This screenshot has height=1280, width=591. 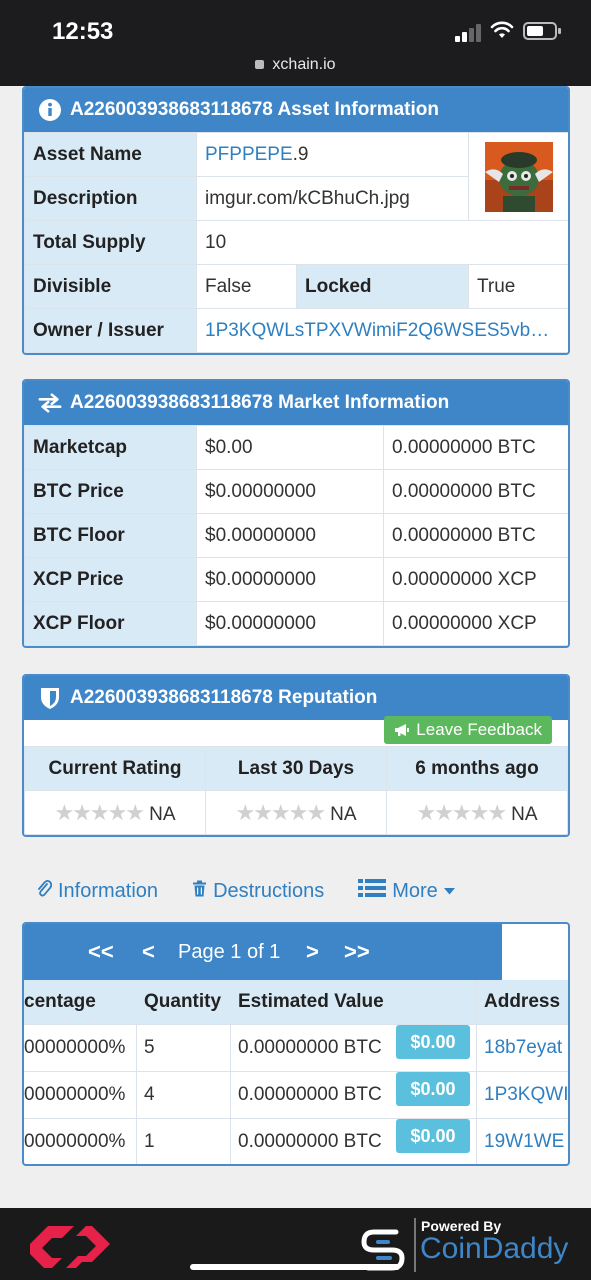 What do you see at coordinates (402, 730) in the screenshot?
I see `megaphone-icon` at bounding box center [402, 730].